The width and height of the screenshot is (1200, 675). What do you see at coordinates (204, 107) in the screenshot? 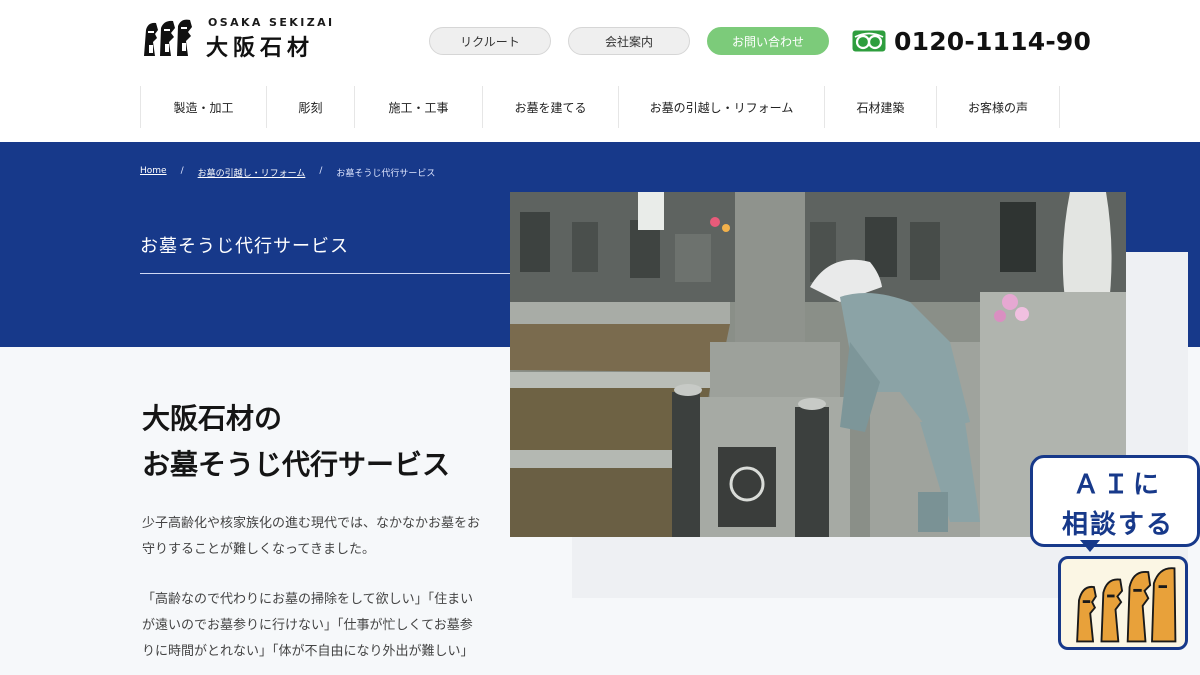
I see `nav-item-manufacturing: 製造・加工` at bounding box center [204, 107].